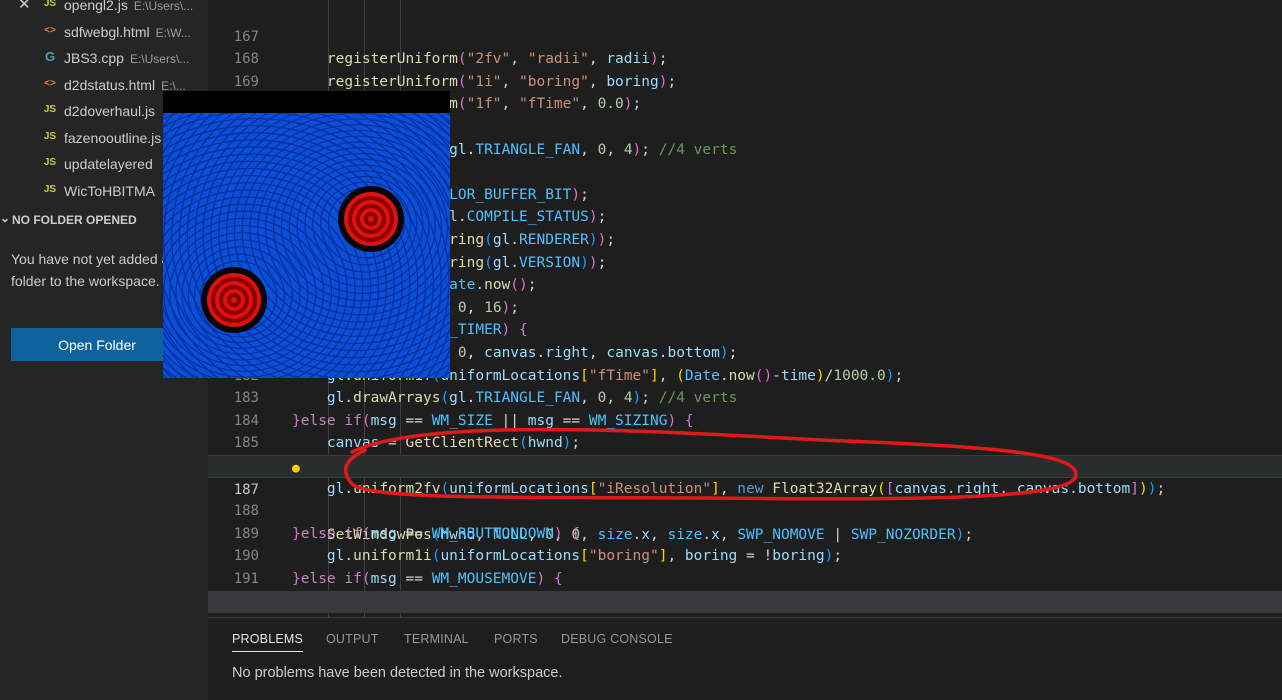 Image resolution: width=1282 pixels, height=700 pixels. What do you see at coordinates (745, 91) in the screenshot?
I see `code-line: 170` at bounding box center [745, 91].